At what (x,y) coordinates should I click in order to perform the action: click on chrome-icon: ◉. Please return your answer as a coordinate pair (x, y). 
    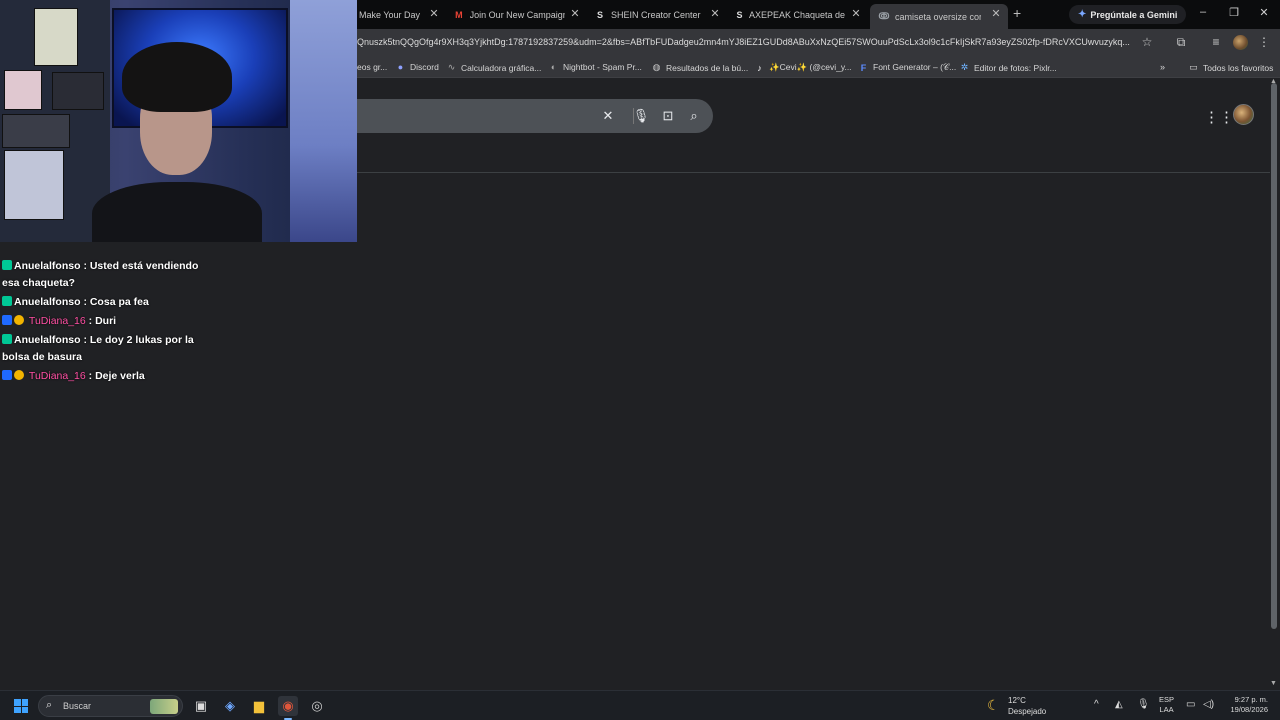
    Looking at the image, I should click on (288, 706).